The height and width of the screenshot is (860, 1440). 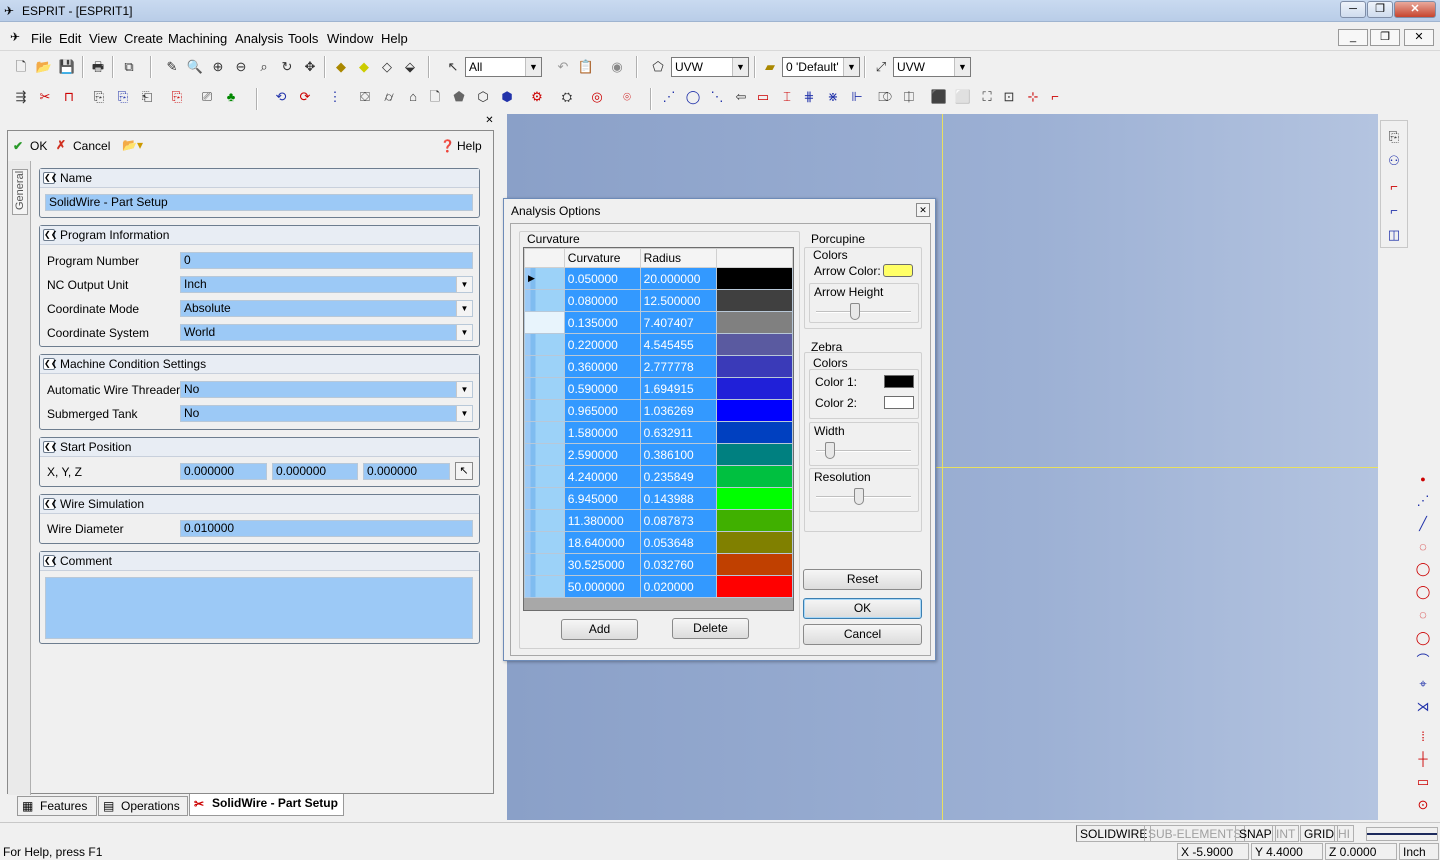 What do you see at coordinates (899, 402) in the screenshot?
I see `color2-swatch` at bounding box center [899, 402].